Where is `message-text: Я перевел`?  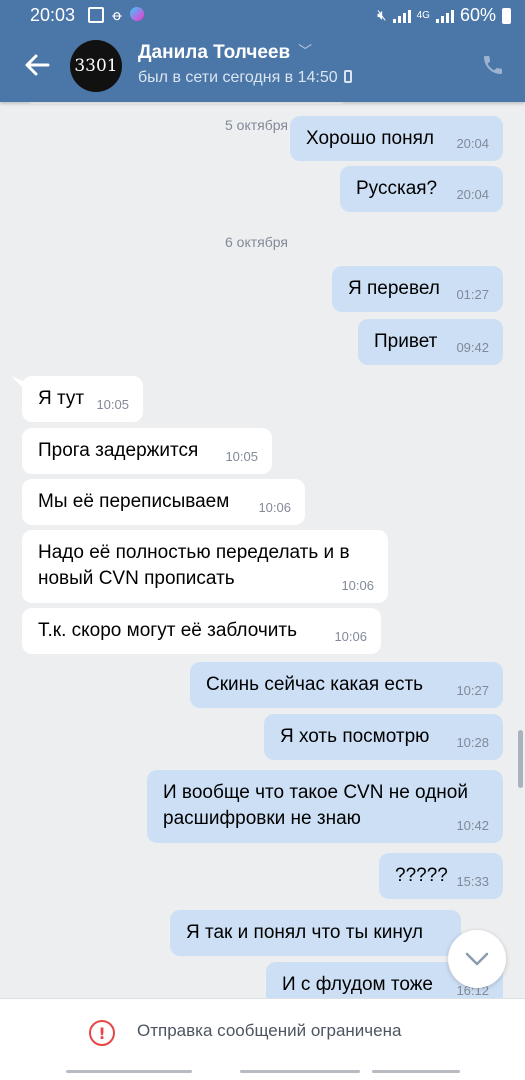
message-text: Я перевел is located at coordinates (394, 288).